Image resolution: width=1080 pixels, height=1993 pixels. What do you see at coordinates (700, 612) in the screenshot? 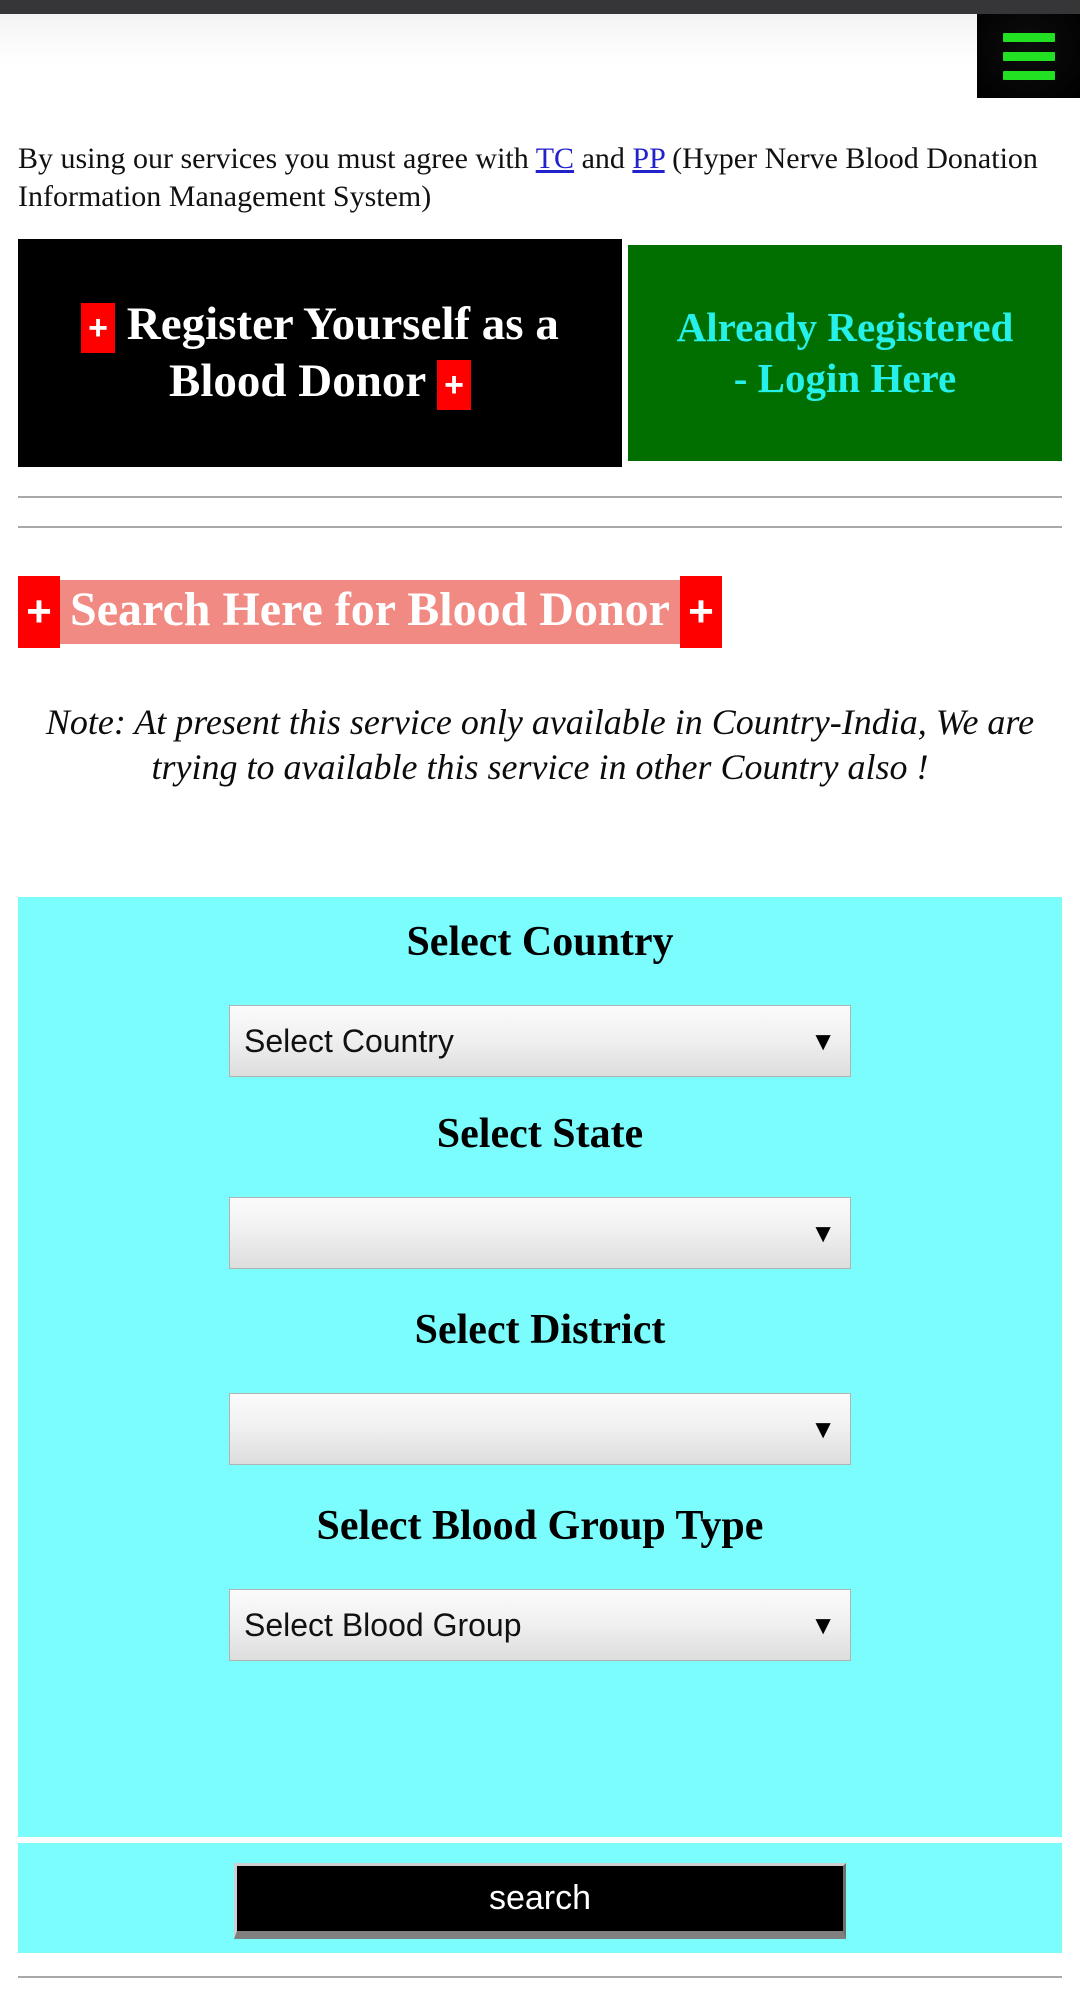
I see `plus-icon-search-right: +` at bounding box center [700, 612].